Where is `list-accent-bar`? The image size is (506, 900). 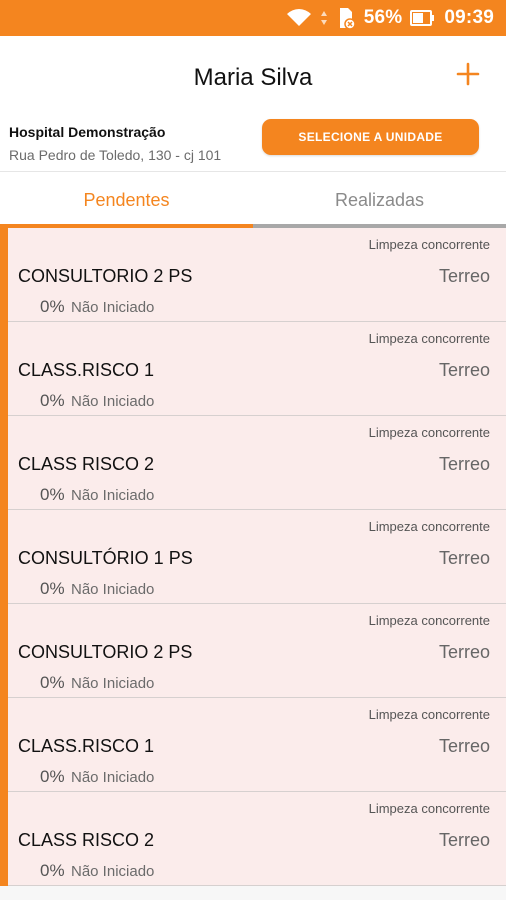 list-accent-bar is located at coordinates (4, 557).